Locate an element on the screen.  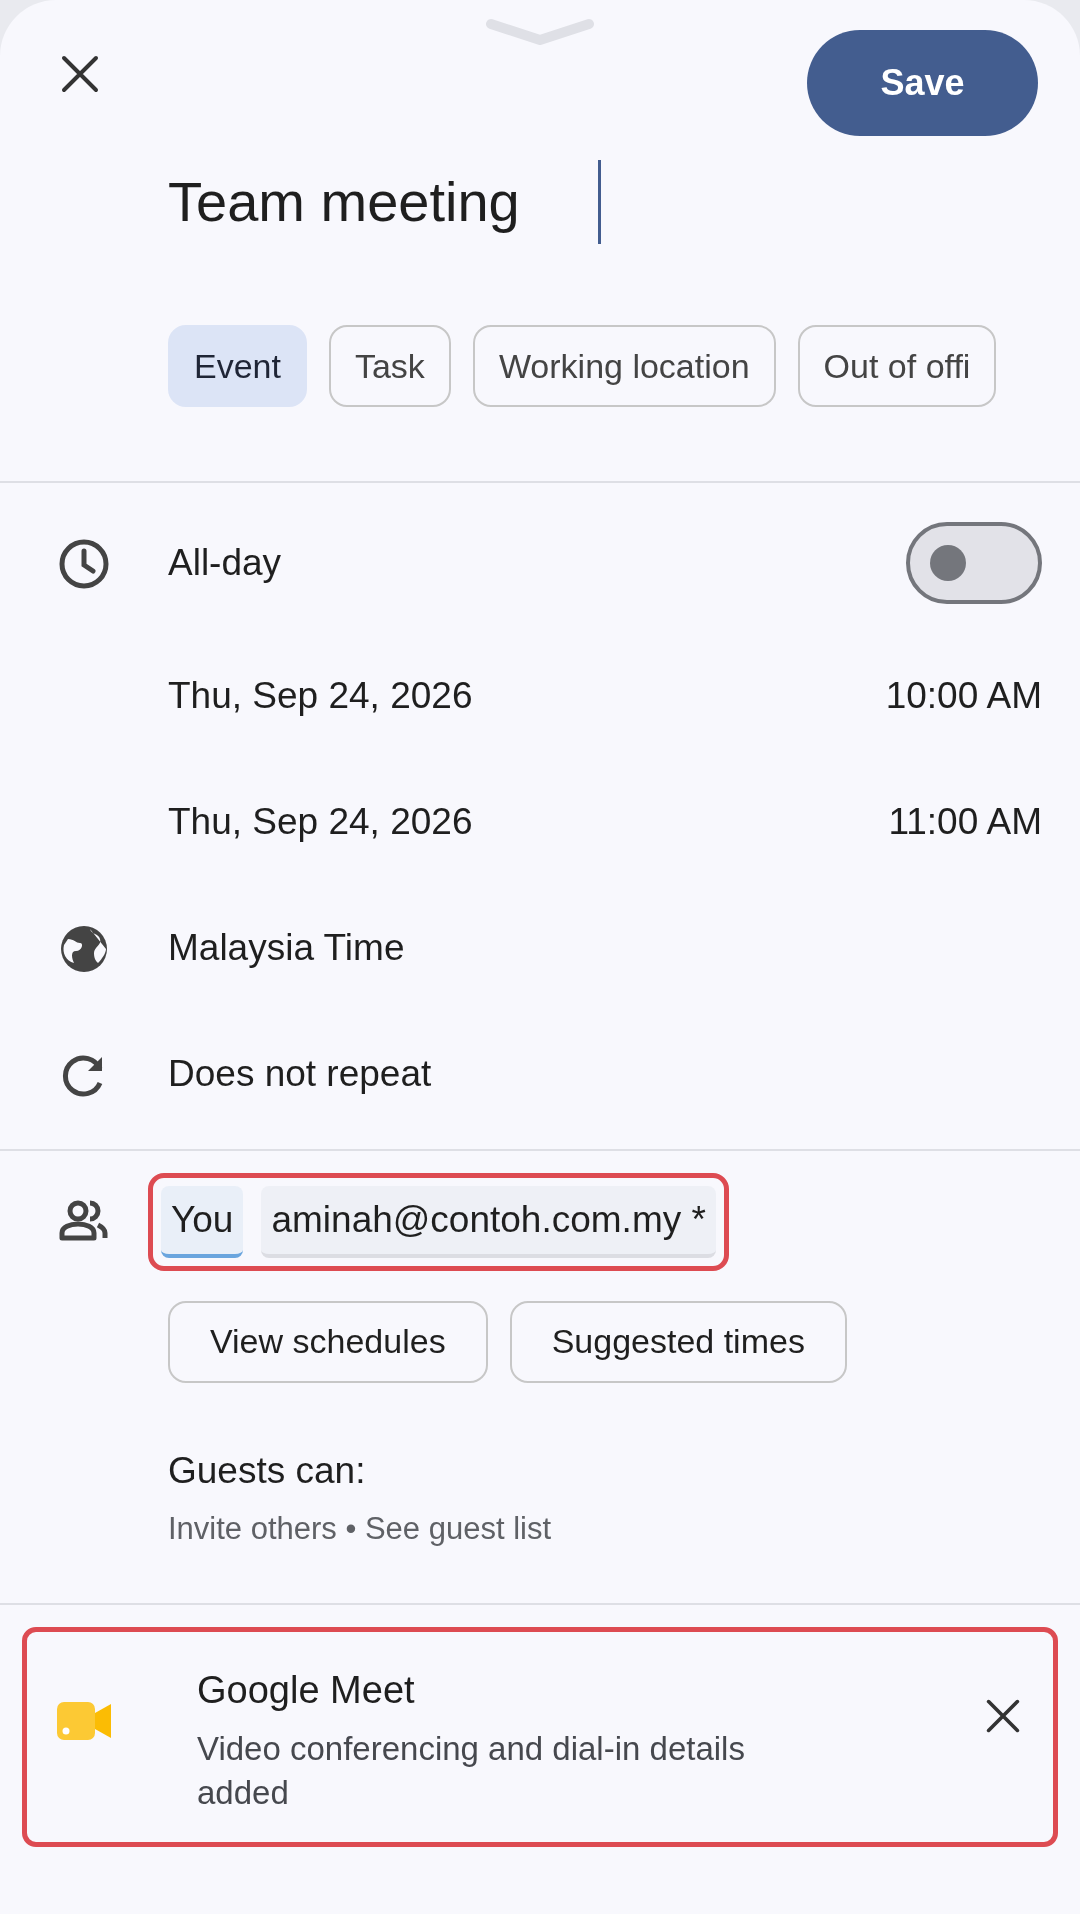
close-button is located at coordinates (80, 74).